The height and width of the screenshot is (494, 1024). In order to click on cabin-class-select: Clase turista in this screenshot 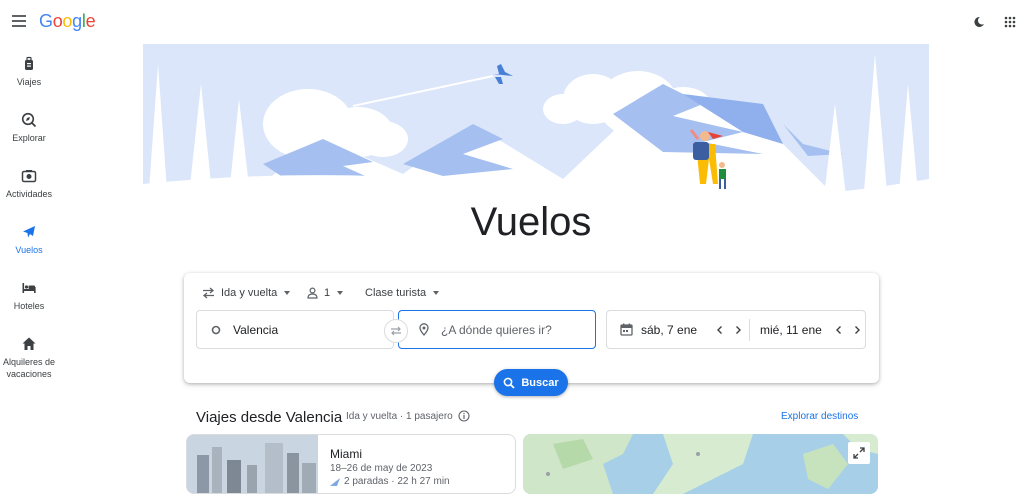, I will do `click(402, 293)`.